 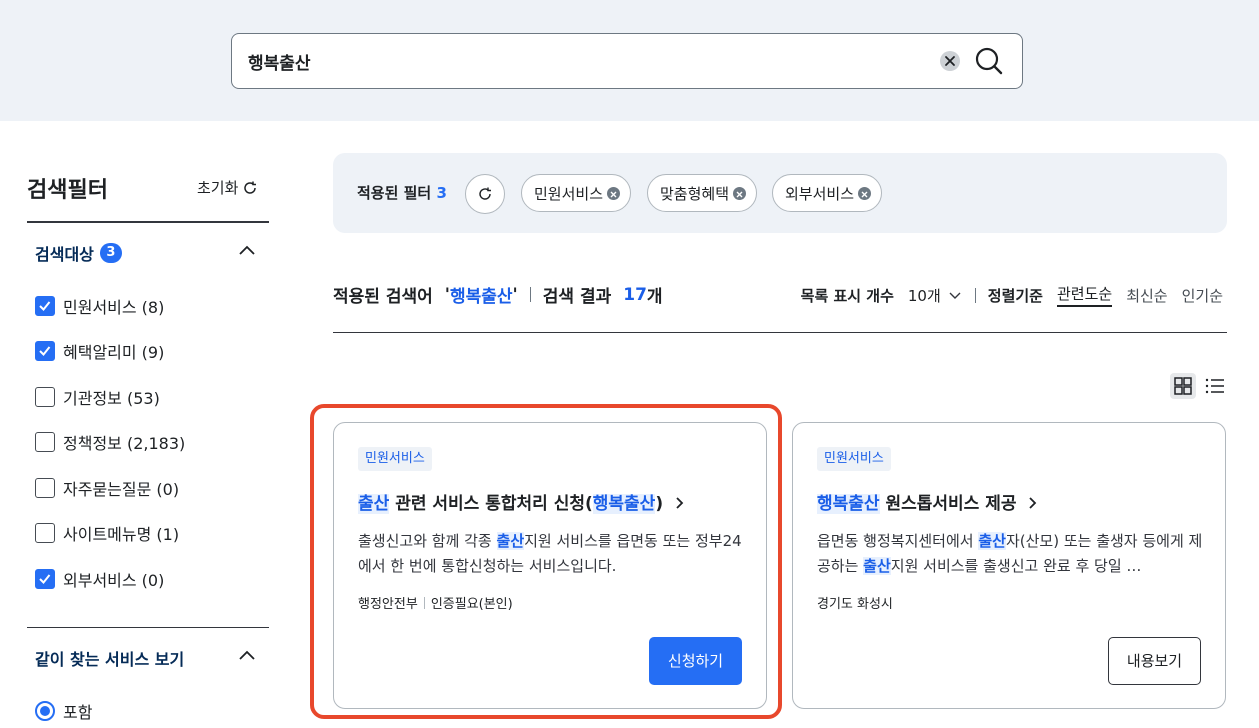 I want to click on title-text: 원스톱서비스 제공, so click(x=948, y=504).